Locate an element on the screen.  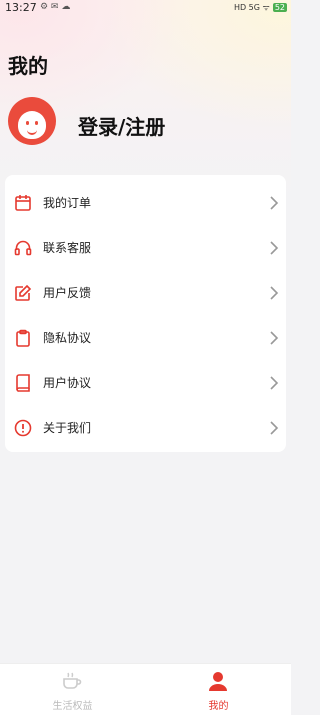
menu-item-label: 隐私协议 is located at coordinates (67, 338).